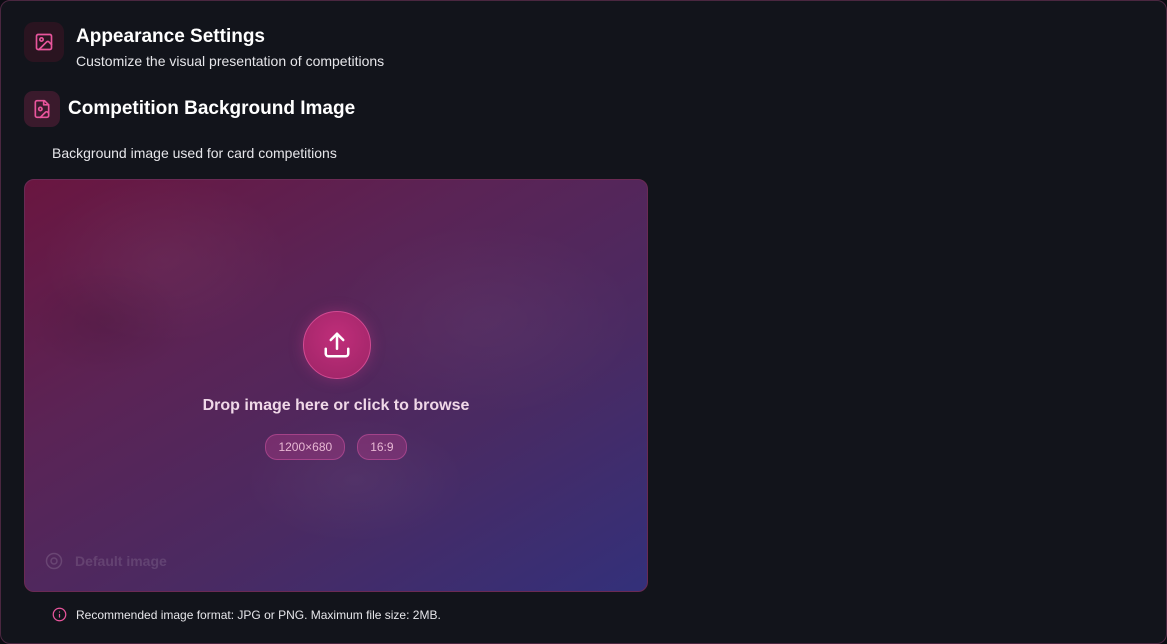  I want to click on upload-icon, so click(337, 345).